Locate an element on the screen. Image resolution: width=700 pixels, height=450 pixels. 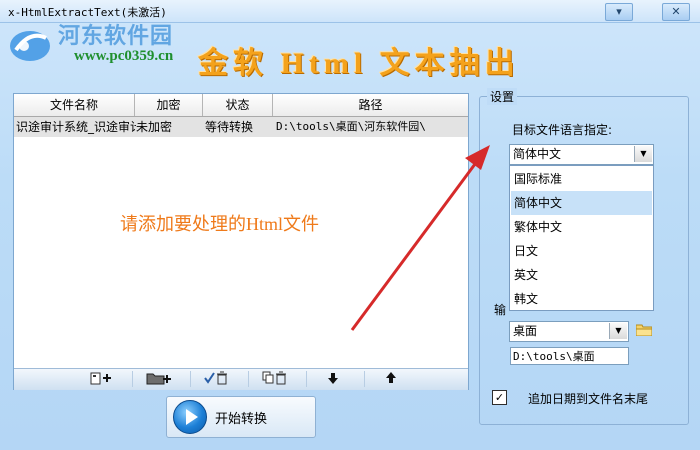
output-label: 输 is located at coordinates (500, 310).